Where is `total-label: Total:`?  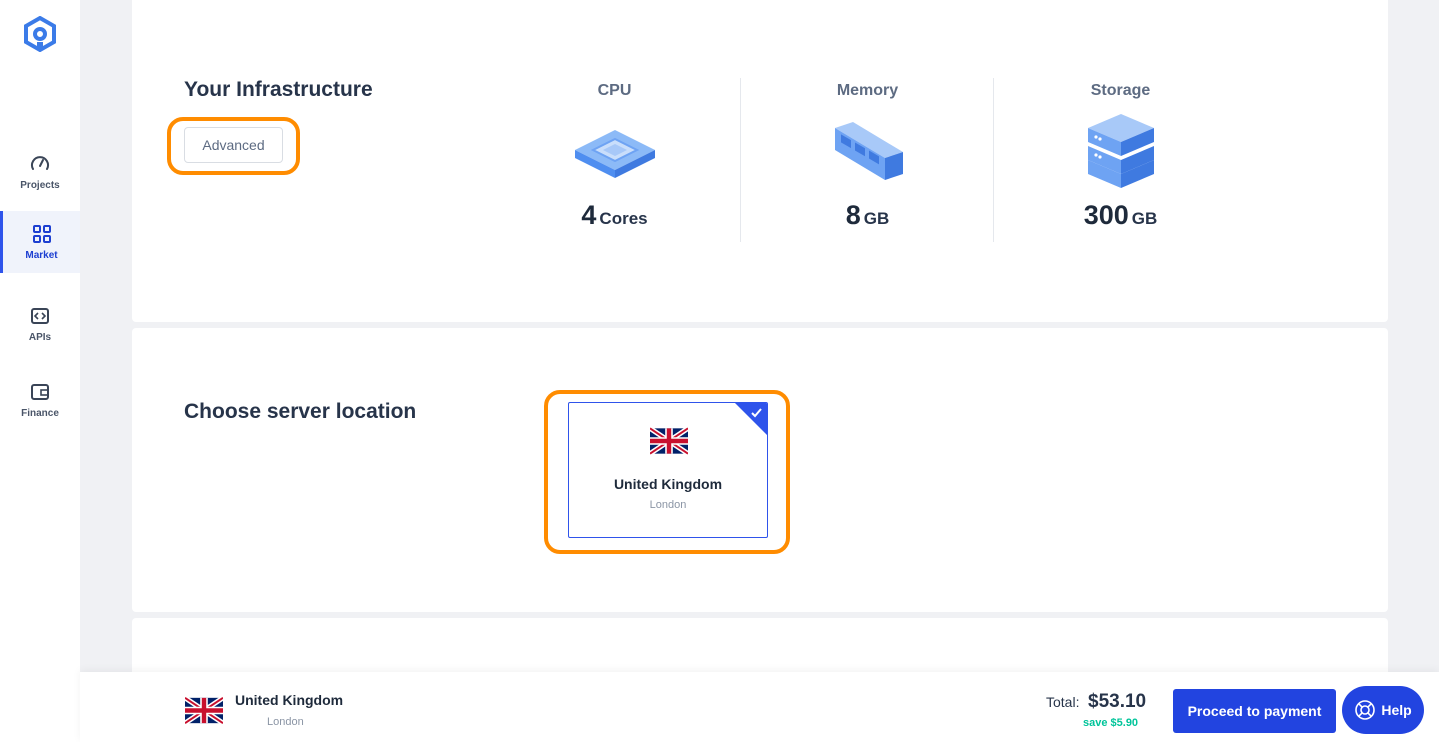
total-label: Total: is located at coordinates (1063, 702).